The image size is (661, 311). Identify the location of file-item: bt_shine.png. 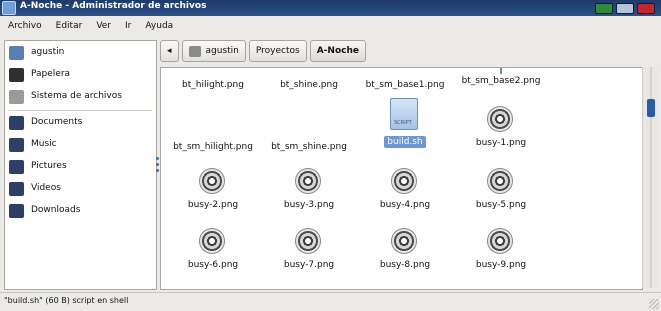
(309, 83).